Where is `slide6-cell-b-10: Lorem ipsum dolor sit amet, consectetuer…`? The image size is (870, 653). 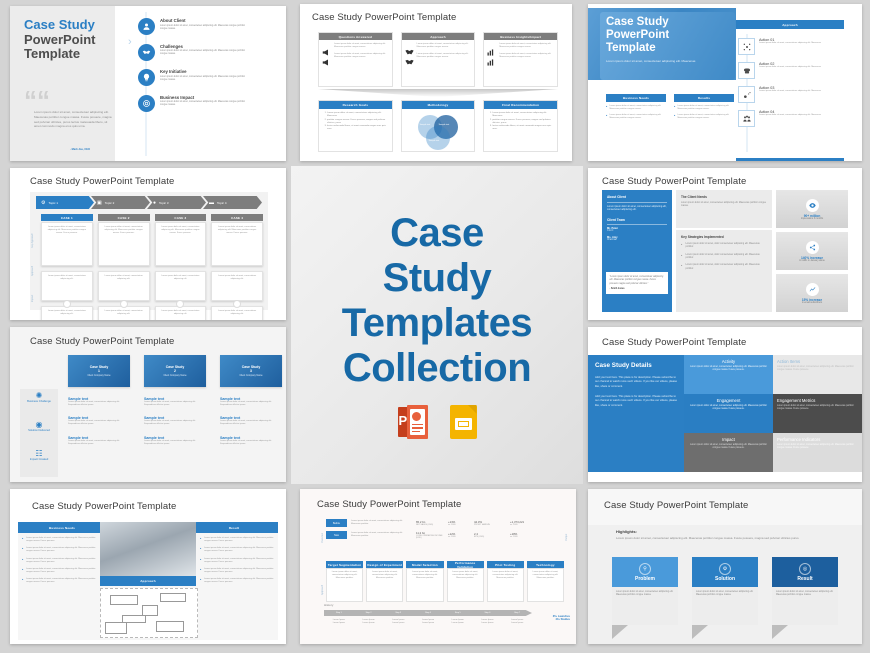
slide6-cell-b-10: Lorem ipsum dolor sit amet, consectetuer… is located at coordinates (170, 404).